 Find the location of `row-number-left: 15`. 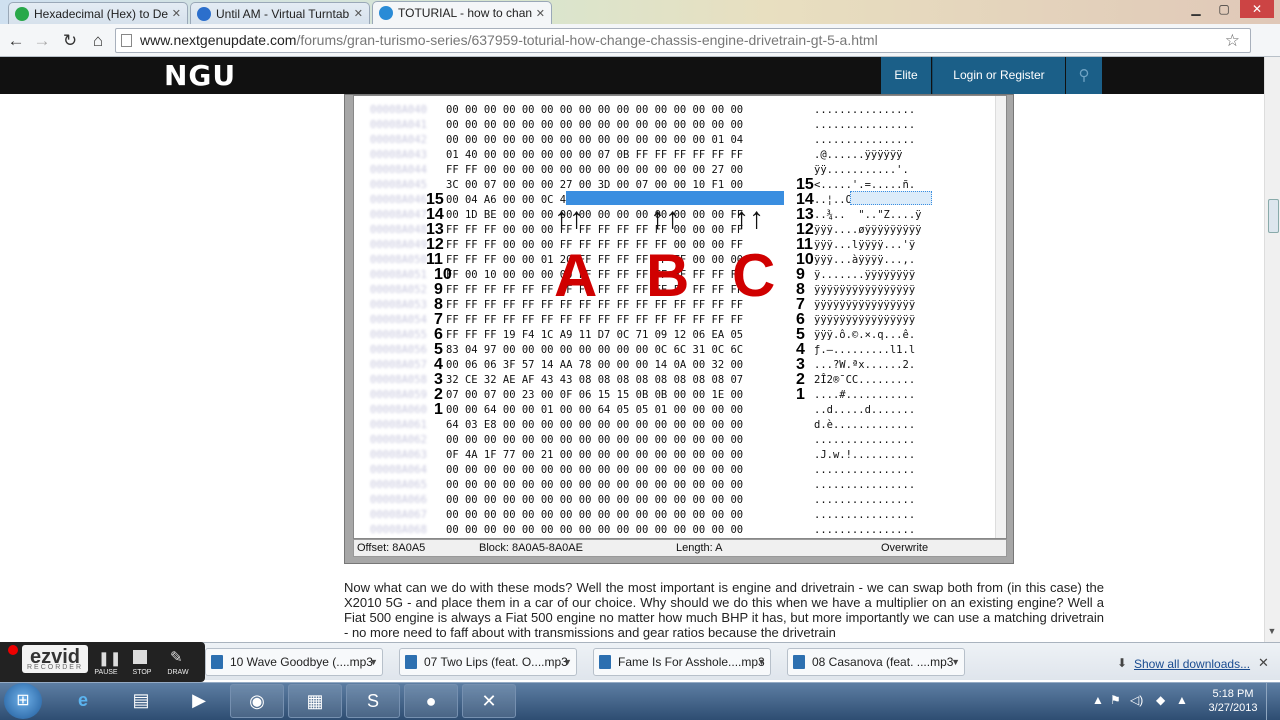

row-number-left: 15 is located at coordinates (435, 199).